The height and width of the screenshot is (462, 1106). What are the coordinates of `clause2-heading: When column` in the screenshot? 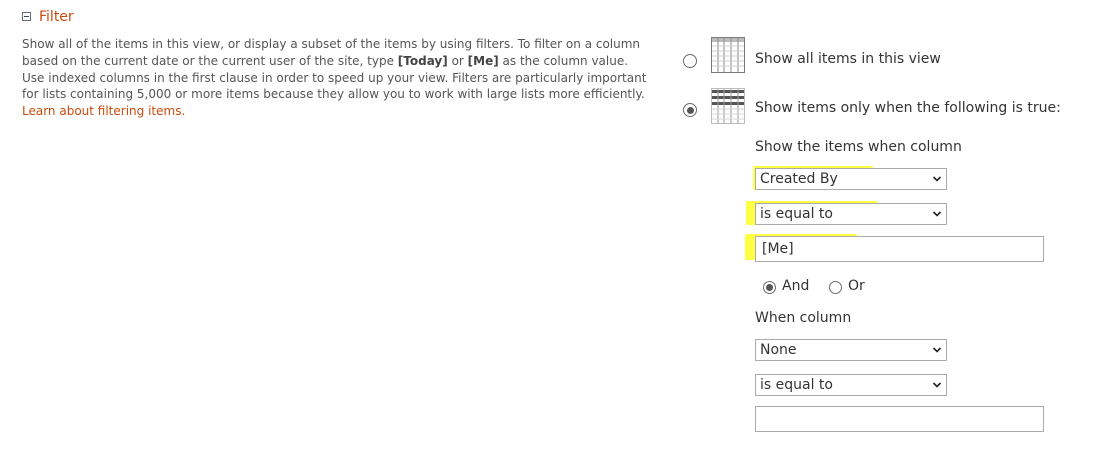 It's located at (803, 318).